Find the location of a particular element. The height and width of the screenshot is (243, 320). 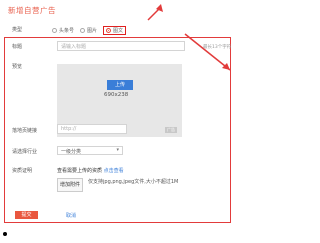

qualification-text: 查看需要上传的资质 is located at coordinates (80, 171).